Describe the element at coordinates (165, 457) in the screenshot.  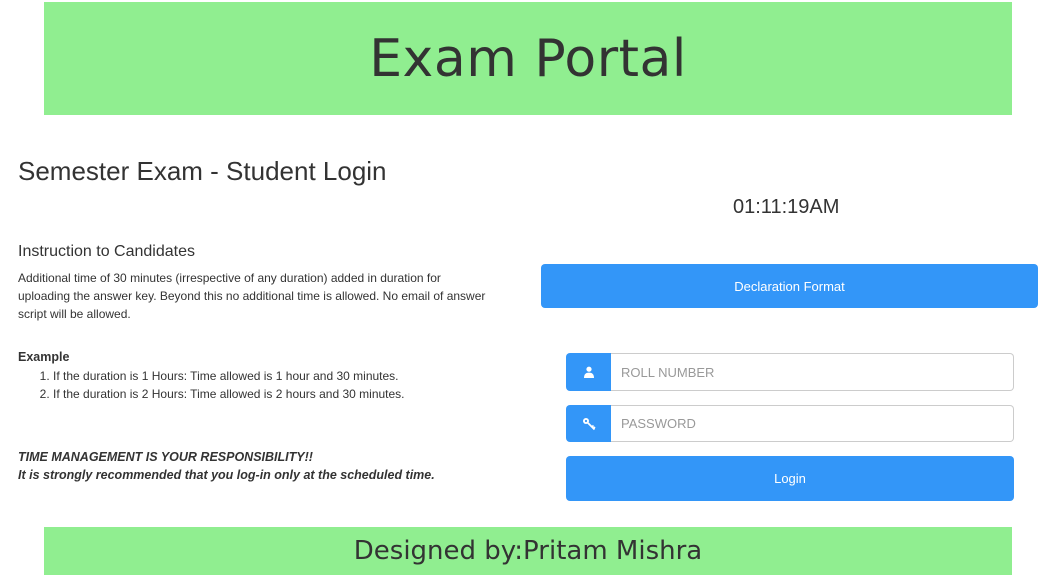
I see `warning-line-1: TIME MANAGEMENT IS YOUR RESPONSIBILITY!!` at that location.